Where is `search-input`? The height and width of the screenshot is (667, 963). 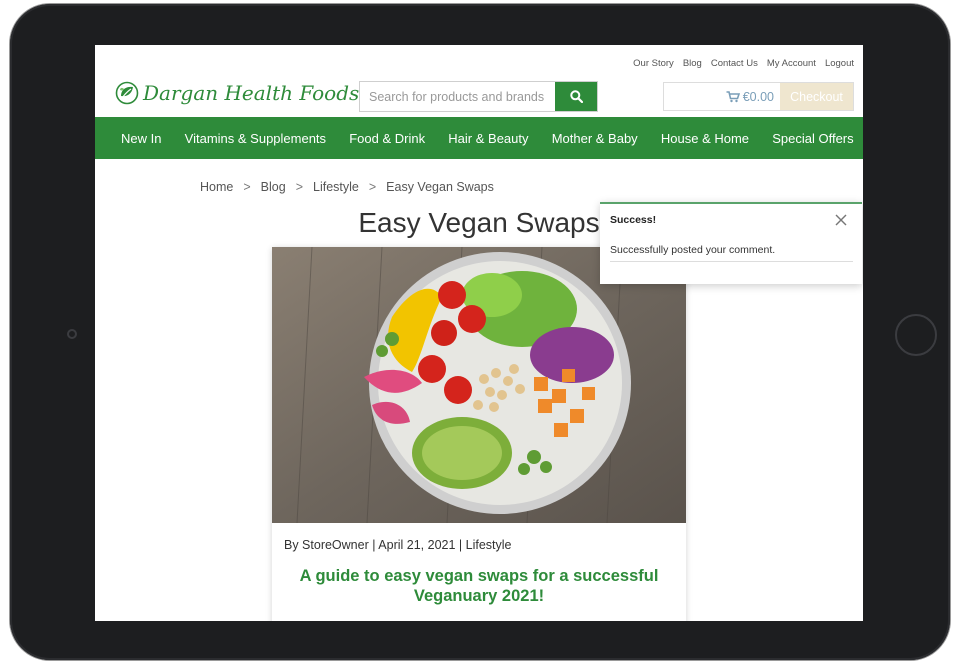
search-input is located at coordinates (457, 96).